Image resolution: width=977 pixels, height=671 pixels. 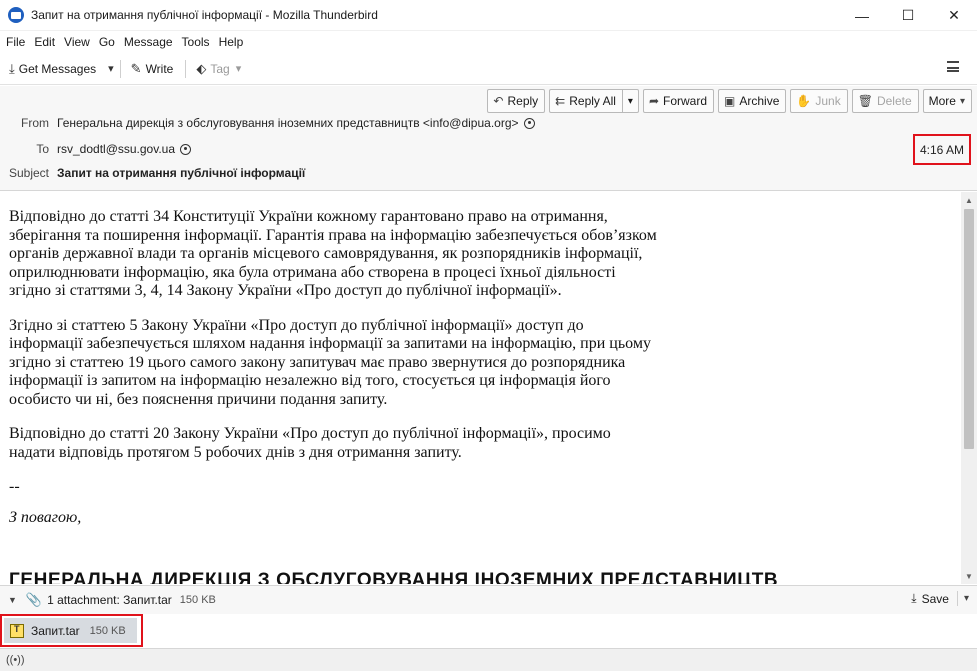 What do you see at coordinates (201, 68) in the screenshot?
I see `tag-icon: ⬖` at bounding box center [201, 68].